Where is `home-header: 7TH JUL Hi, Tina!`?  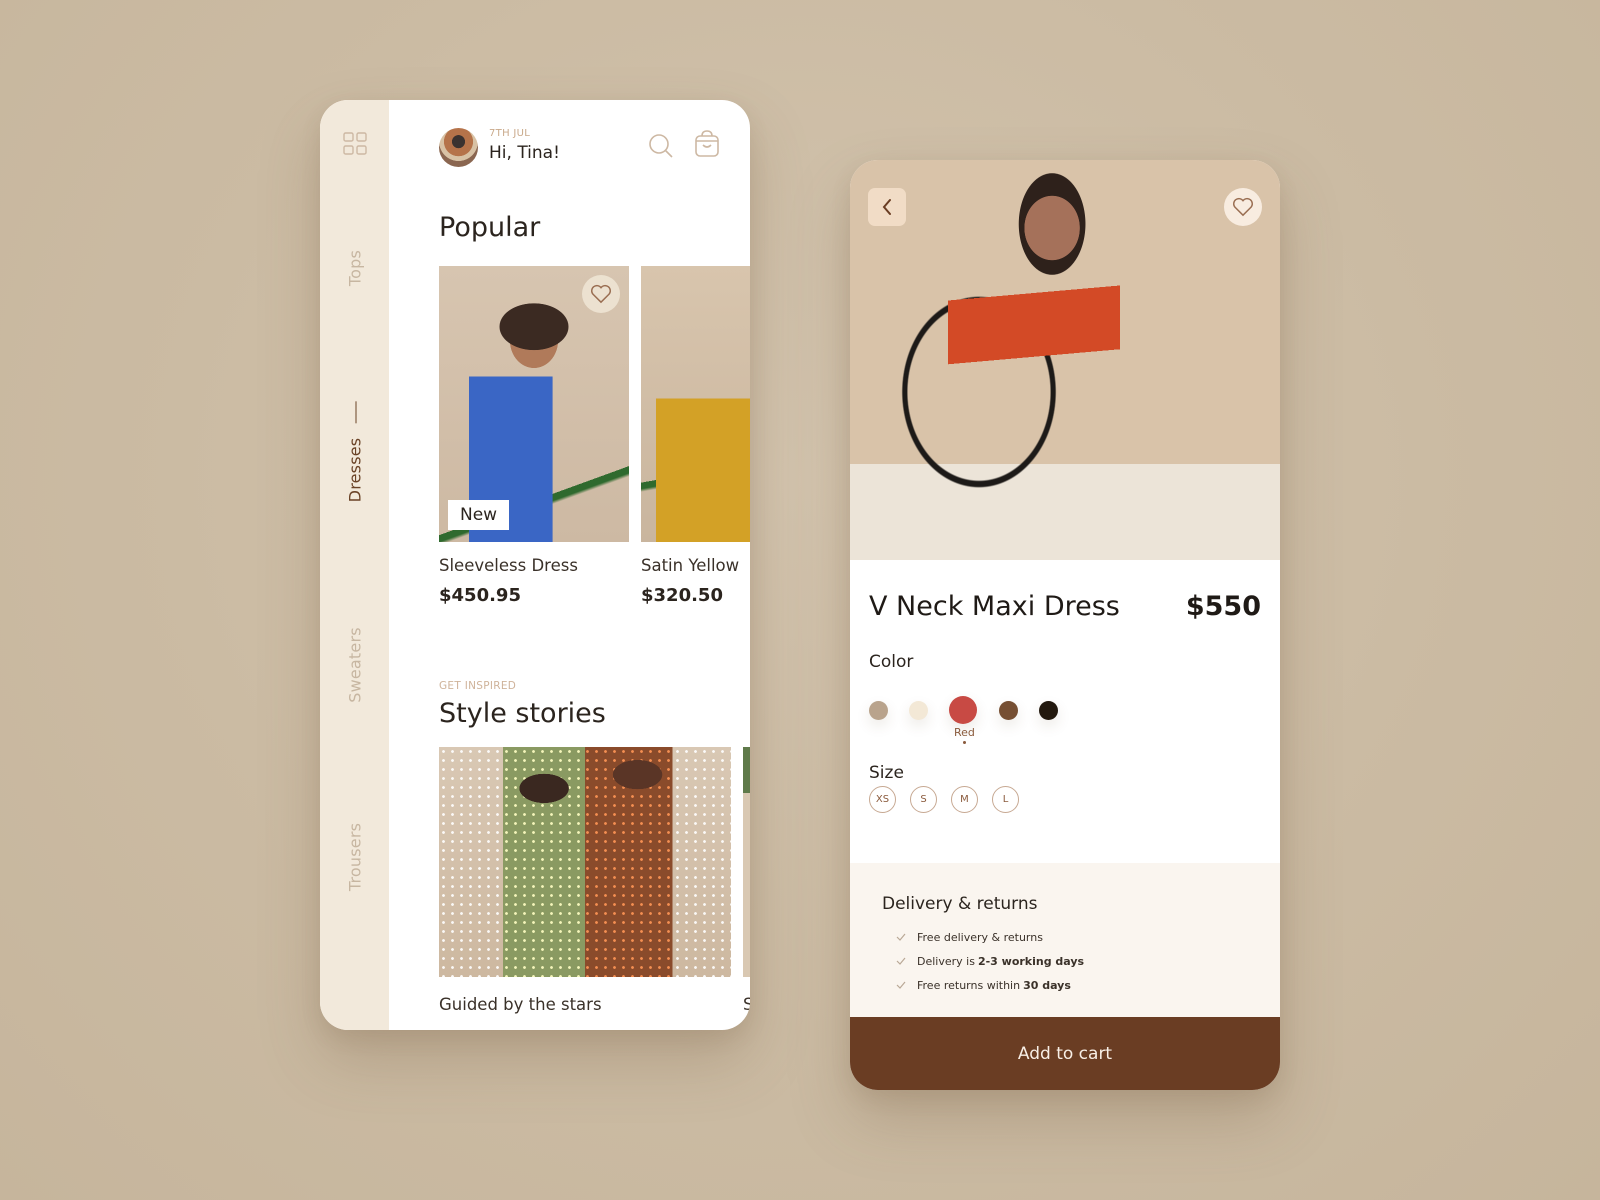
home-header: 7TH JUL Hi, Tina! is located at coordinates (584, 148).